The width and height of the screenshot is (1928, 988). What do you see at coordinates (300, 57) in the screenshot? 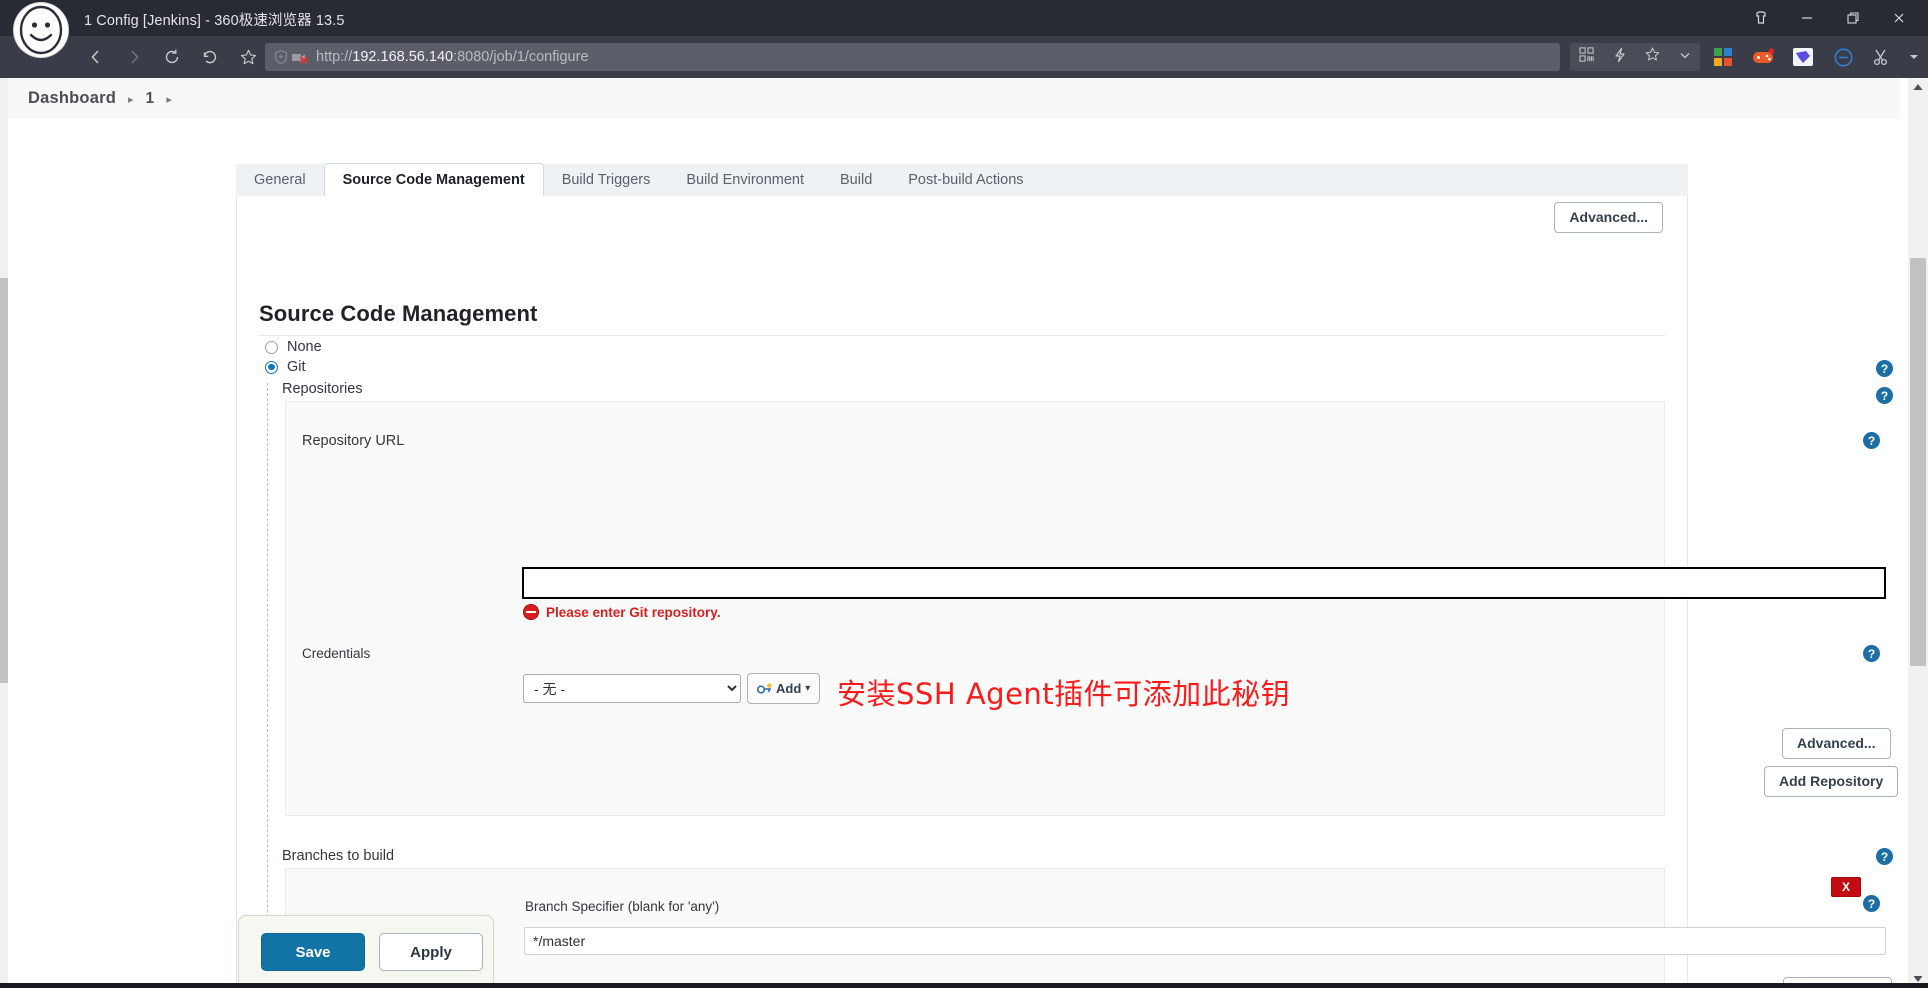
I see `camera-blocked-icon` at bounding box center [300, 57].